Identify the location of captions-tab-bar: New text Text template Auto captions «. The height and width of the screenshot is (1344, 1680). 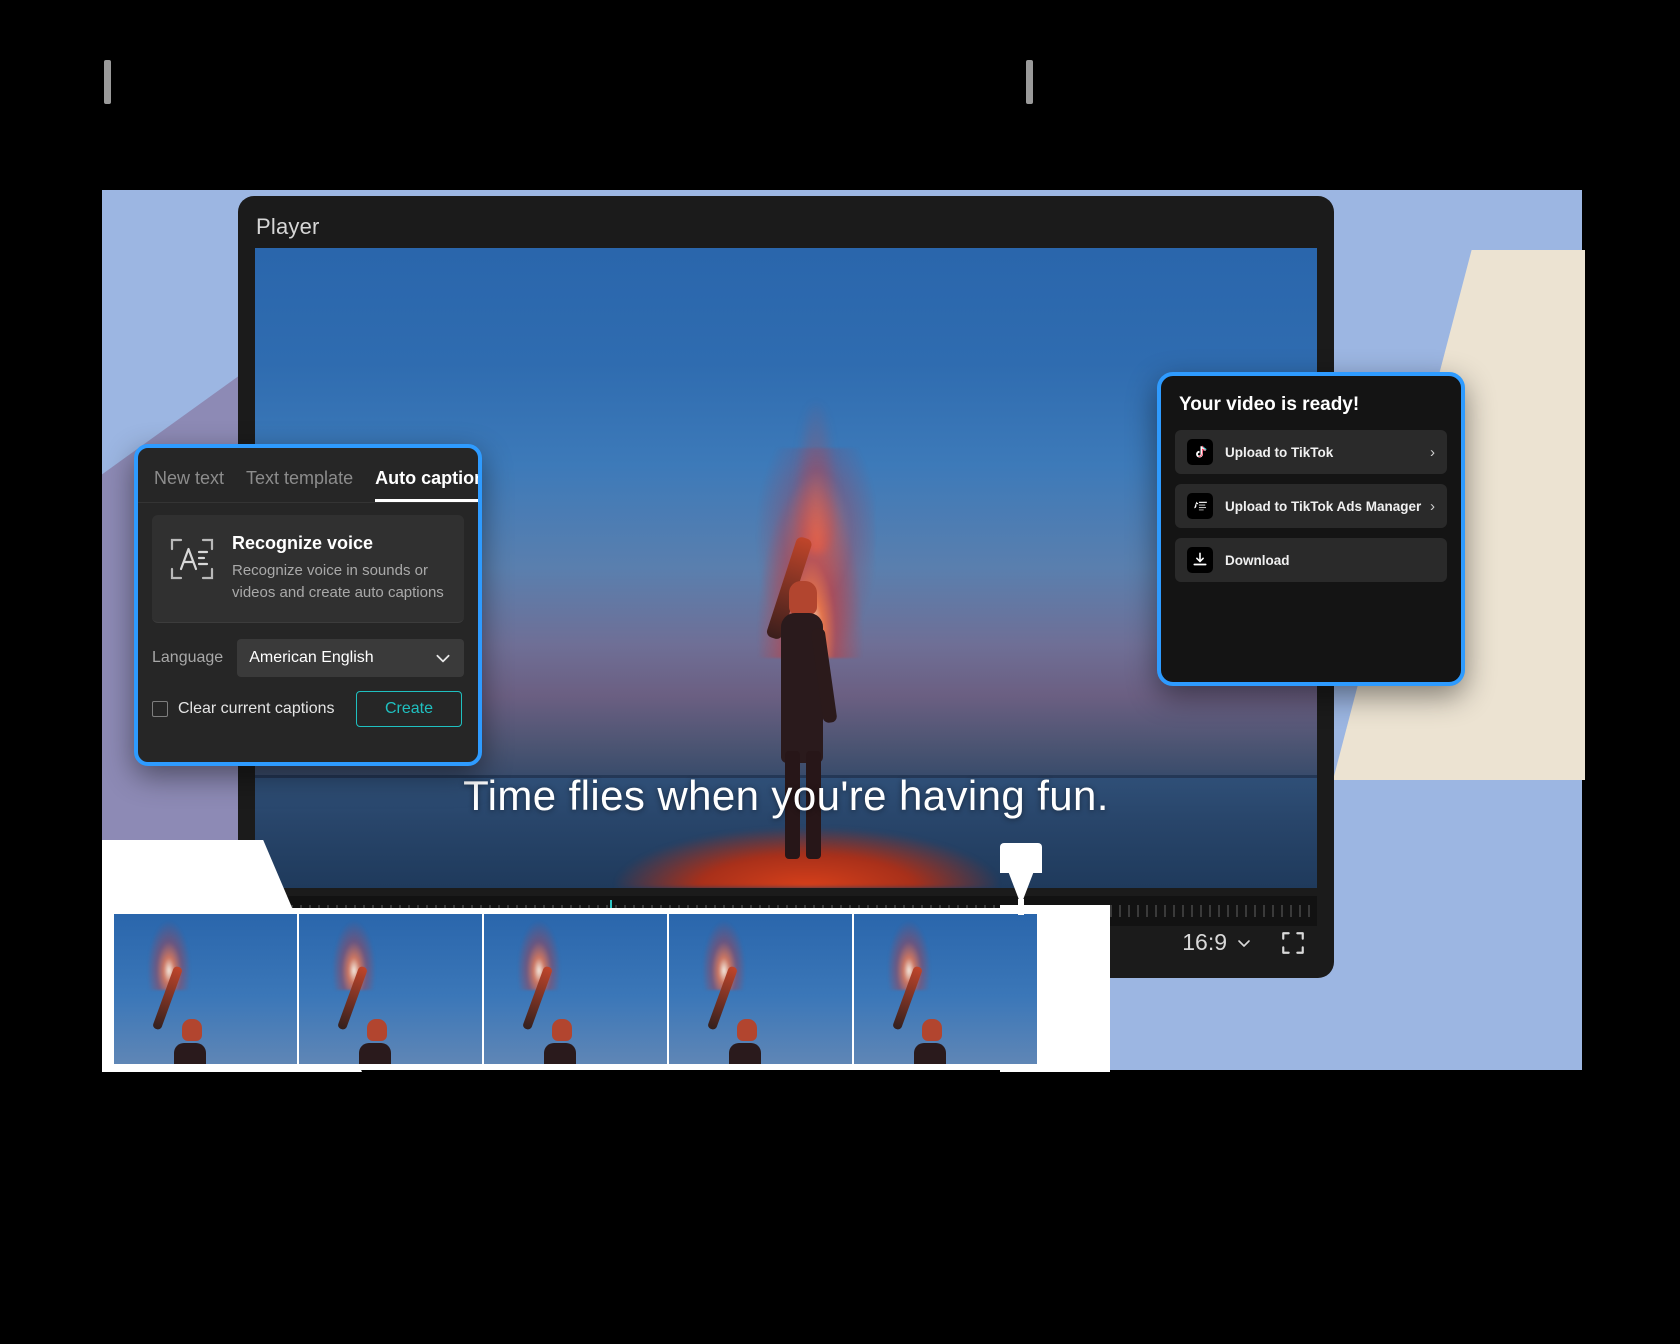
(308, 475).